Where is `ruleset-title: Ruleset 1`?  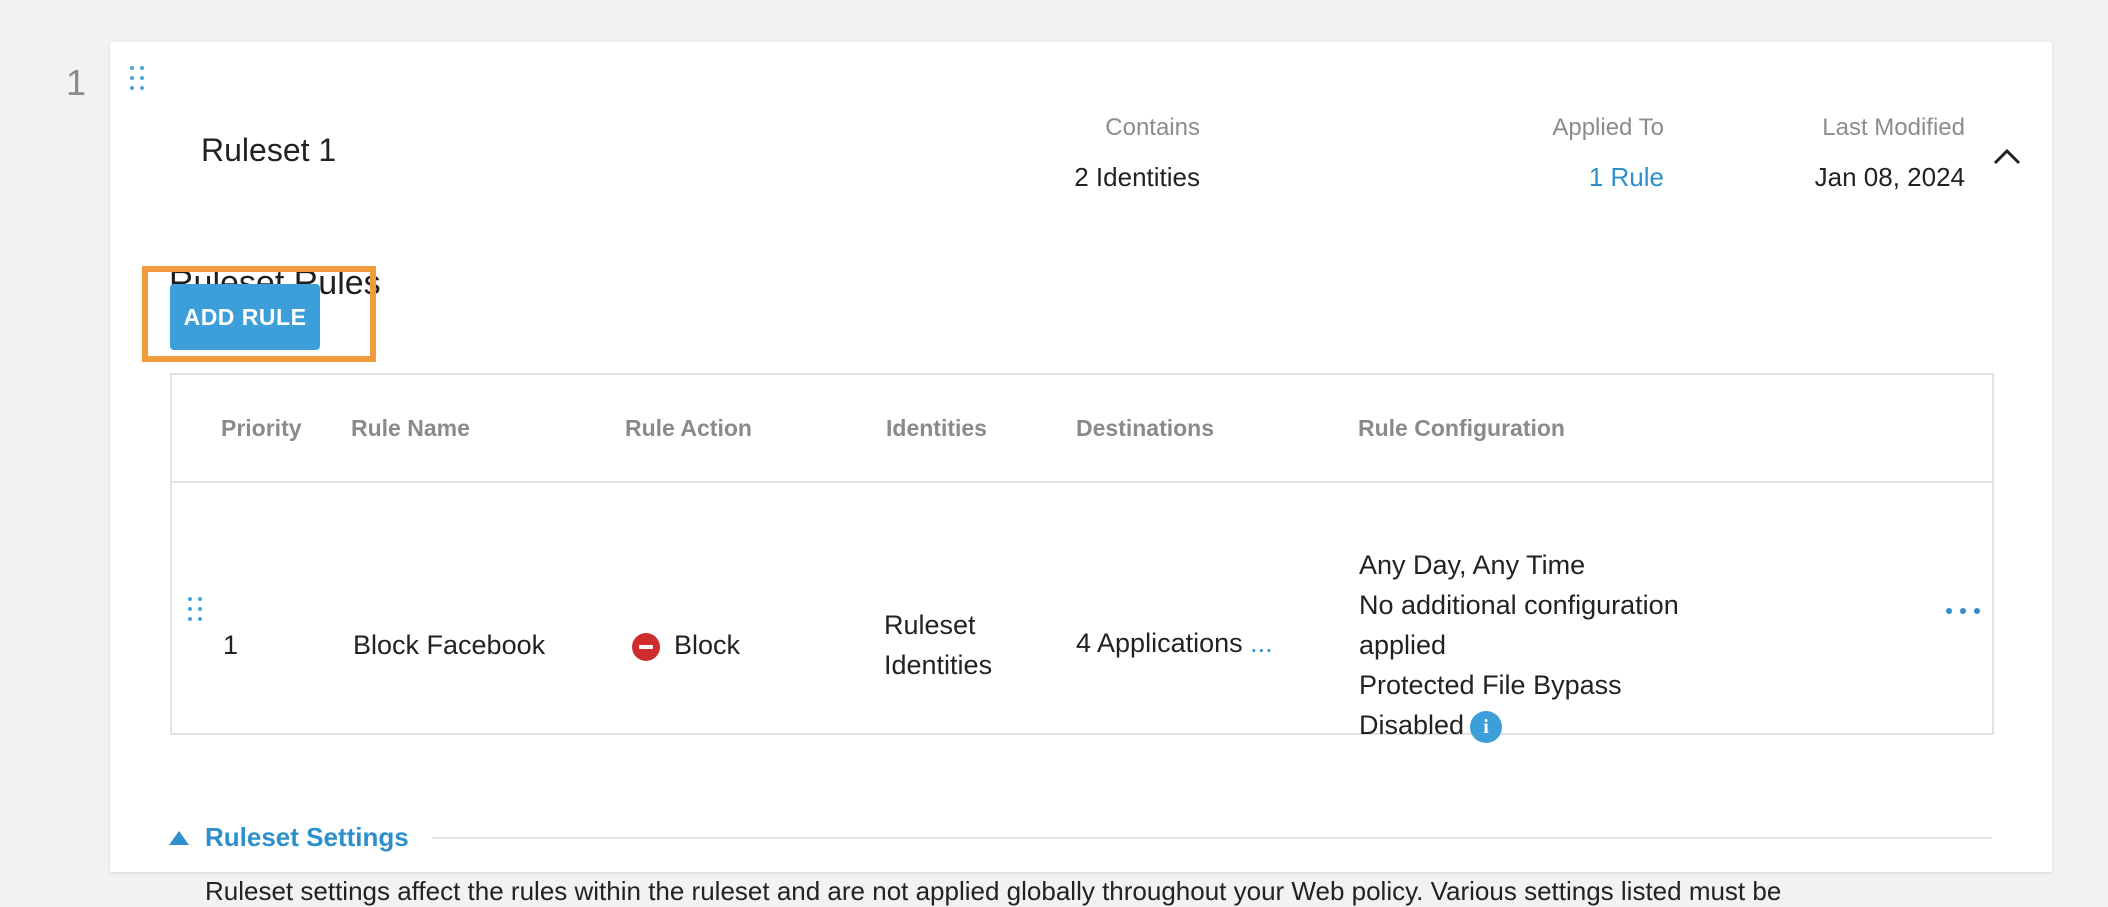 ruleset-title: Ruleset 1 is located at coordinates (269, 150).